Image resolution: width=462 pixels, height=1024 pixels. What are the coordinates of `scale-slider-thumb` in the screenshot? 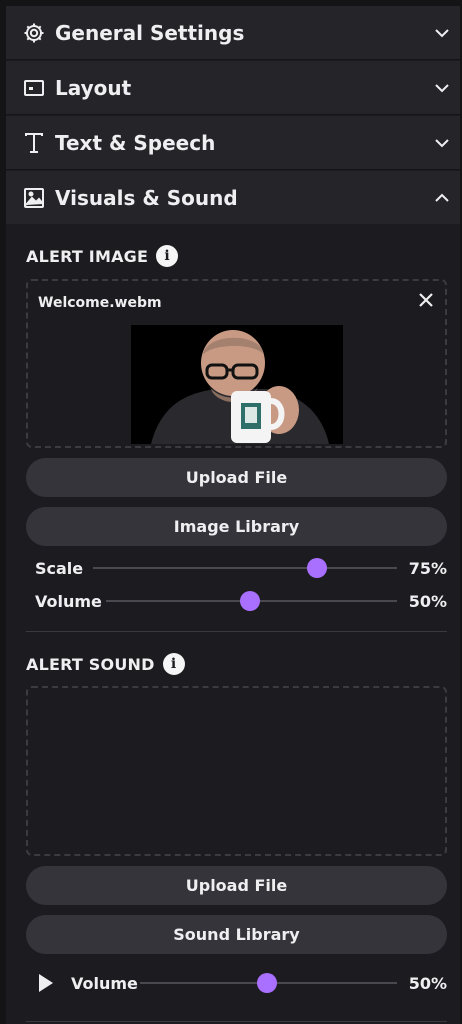 It's located at (317, 568).